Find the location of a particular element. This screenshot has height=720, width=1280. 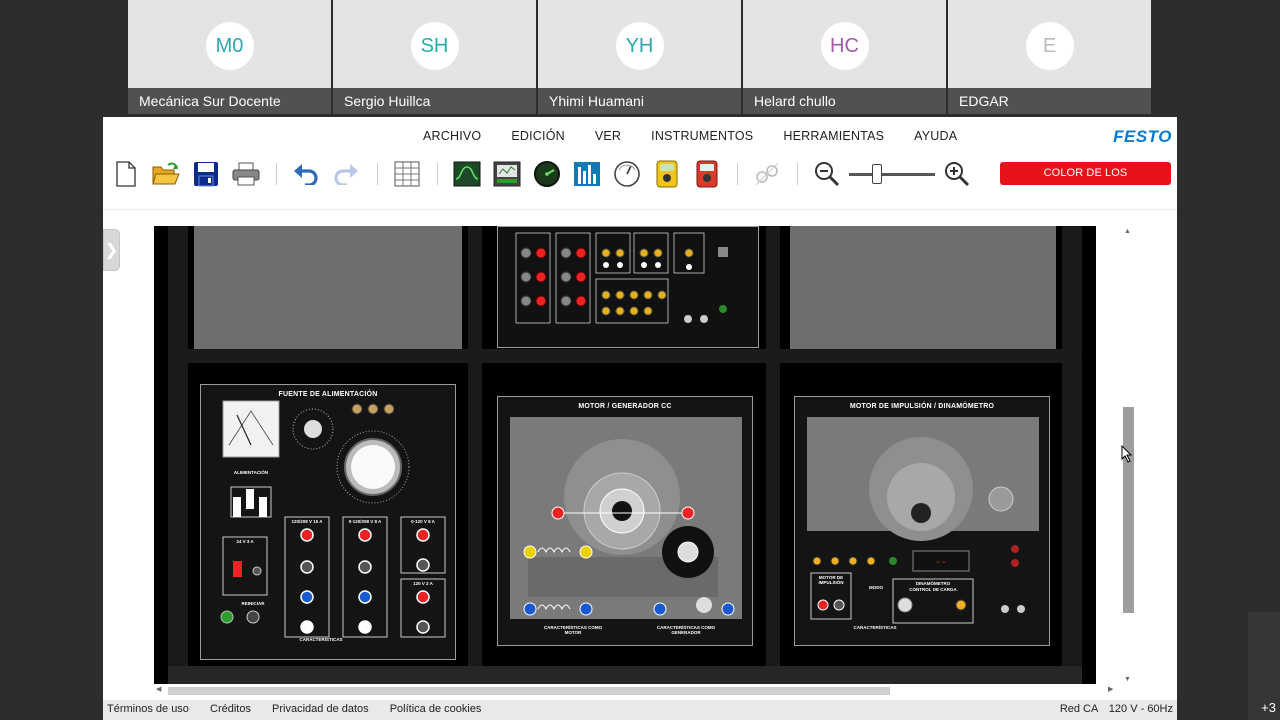

mode-label: MODO is located at coordinates (876, 587).